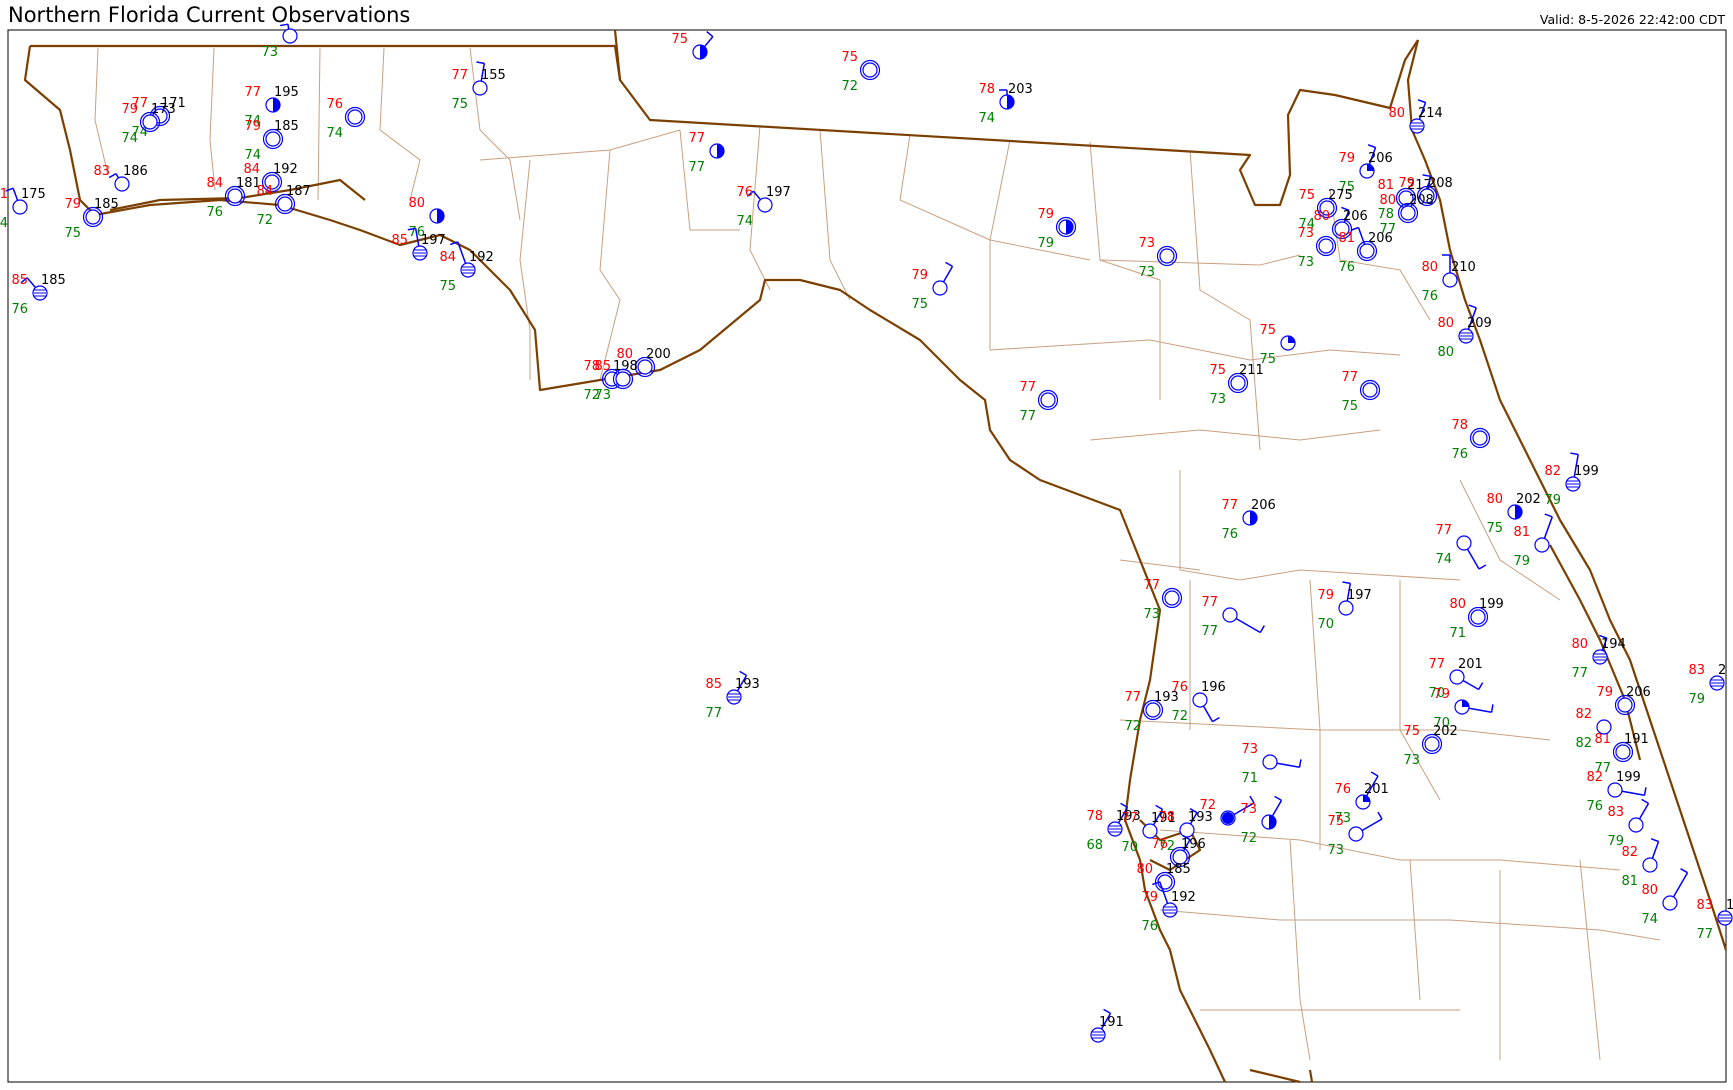  Describe the element at coordinates (1479, 323) in the screenshot. I see `pressure-label: 209` at that location.